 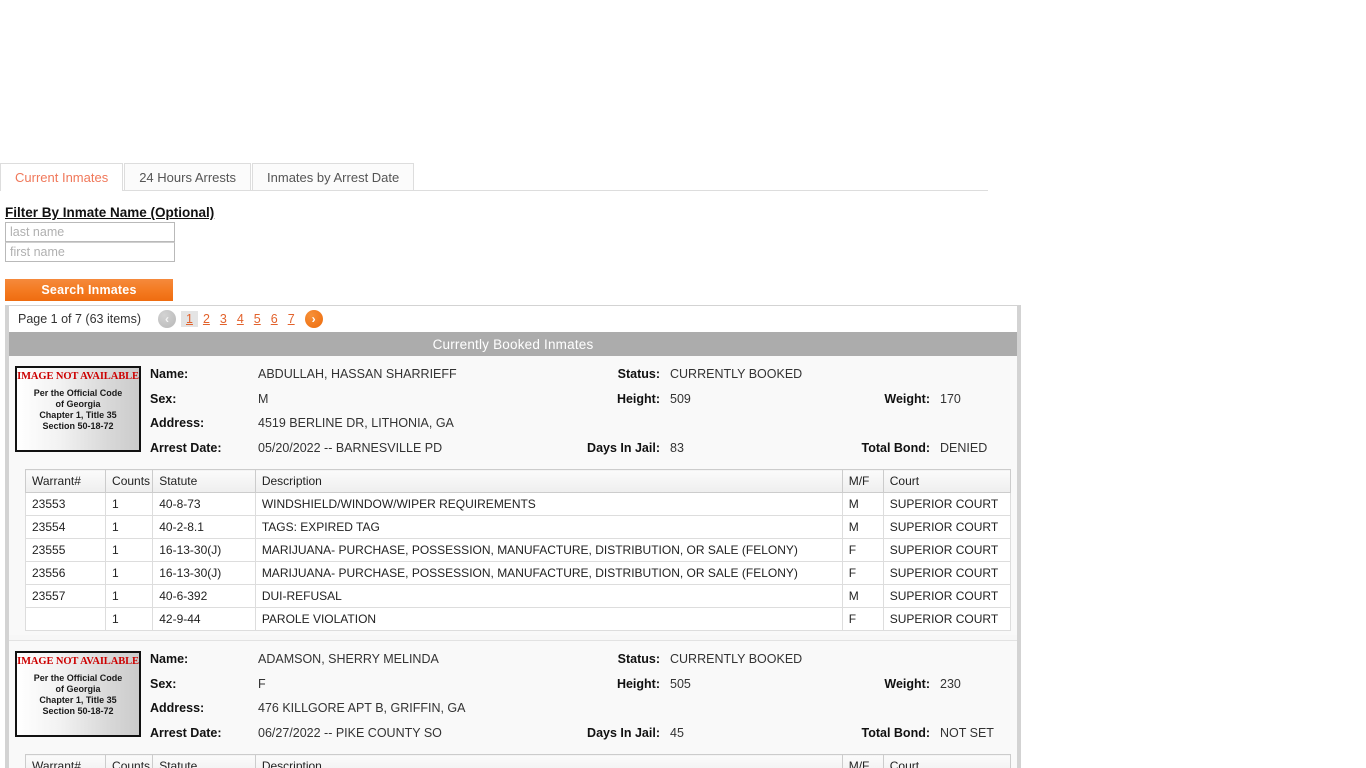 What do you see at coordinates (65, 573) in the screenshot?
I see `cell-warrant: 23556` at bounding box center [65, 573].